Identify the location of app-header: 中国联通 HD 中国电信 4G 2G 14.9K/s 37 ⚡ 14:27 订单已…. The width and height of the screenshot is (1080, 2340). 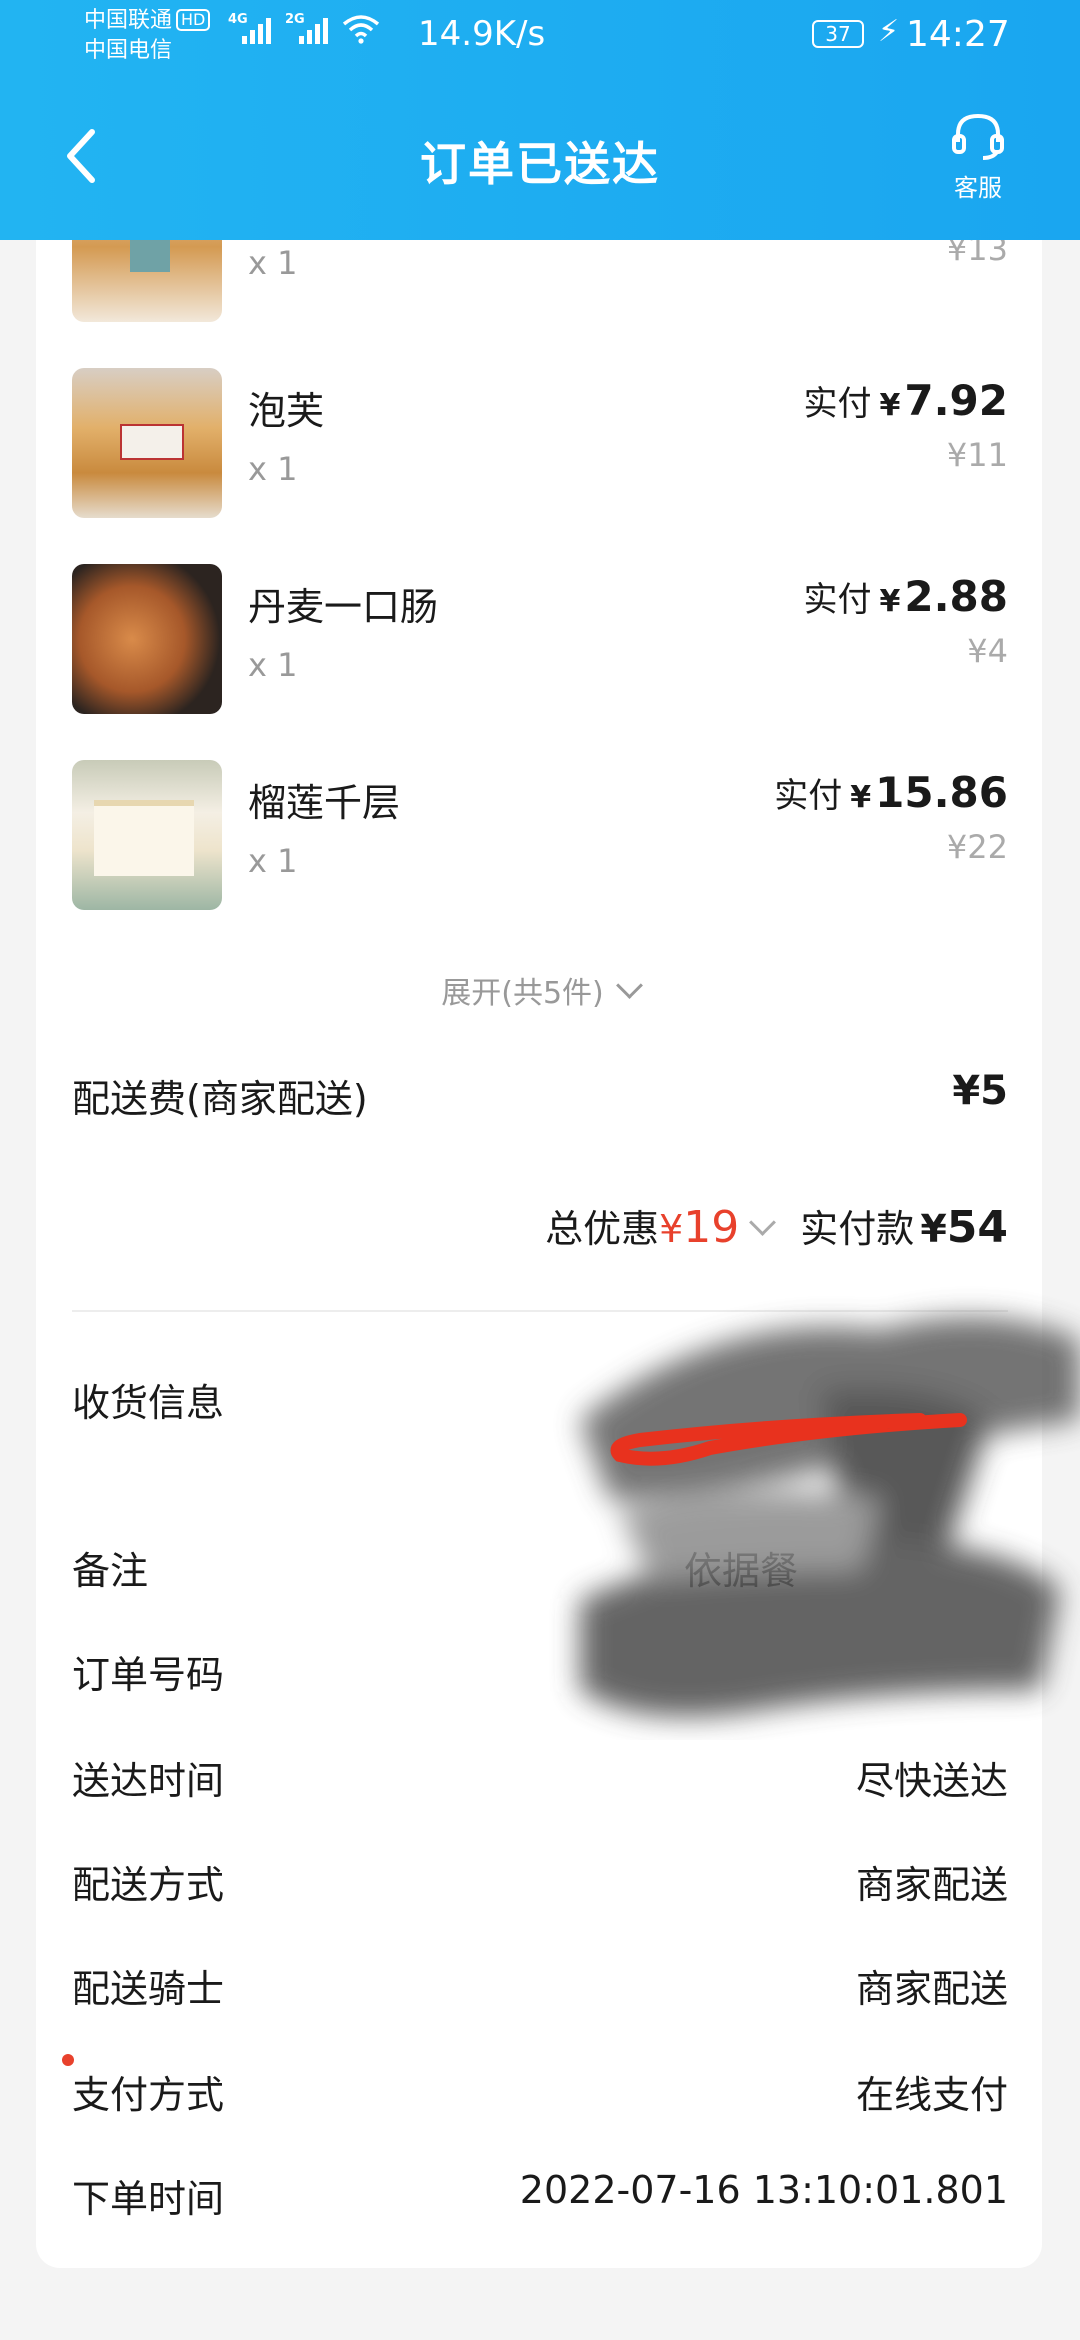
(540, 120).